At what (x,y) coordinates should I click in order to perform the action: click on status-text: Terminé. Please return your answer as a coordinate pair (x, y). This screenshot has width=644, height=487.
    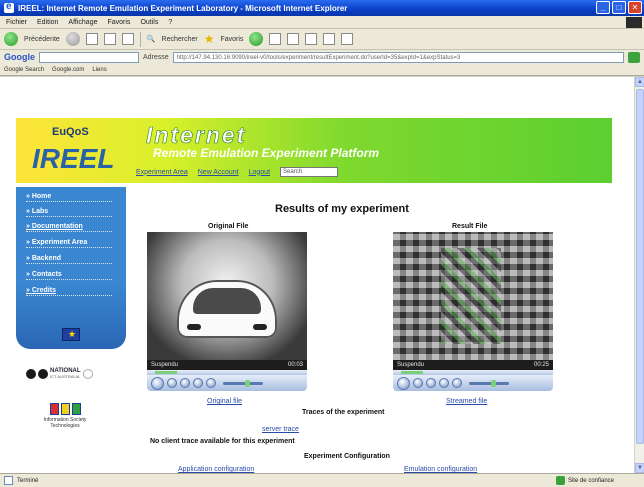
    Looking at the image, I should click on (28, 480).